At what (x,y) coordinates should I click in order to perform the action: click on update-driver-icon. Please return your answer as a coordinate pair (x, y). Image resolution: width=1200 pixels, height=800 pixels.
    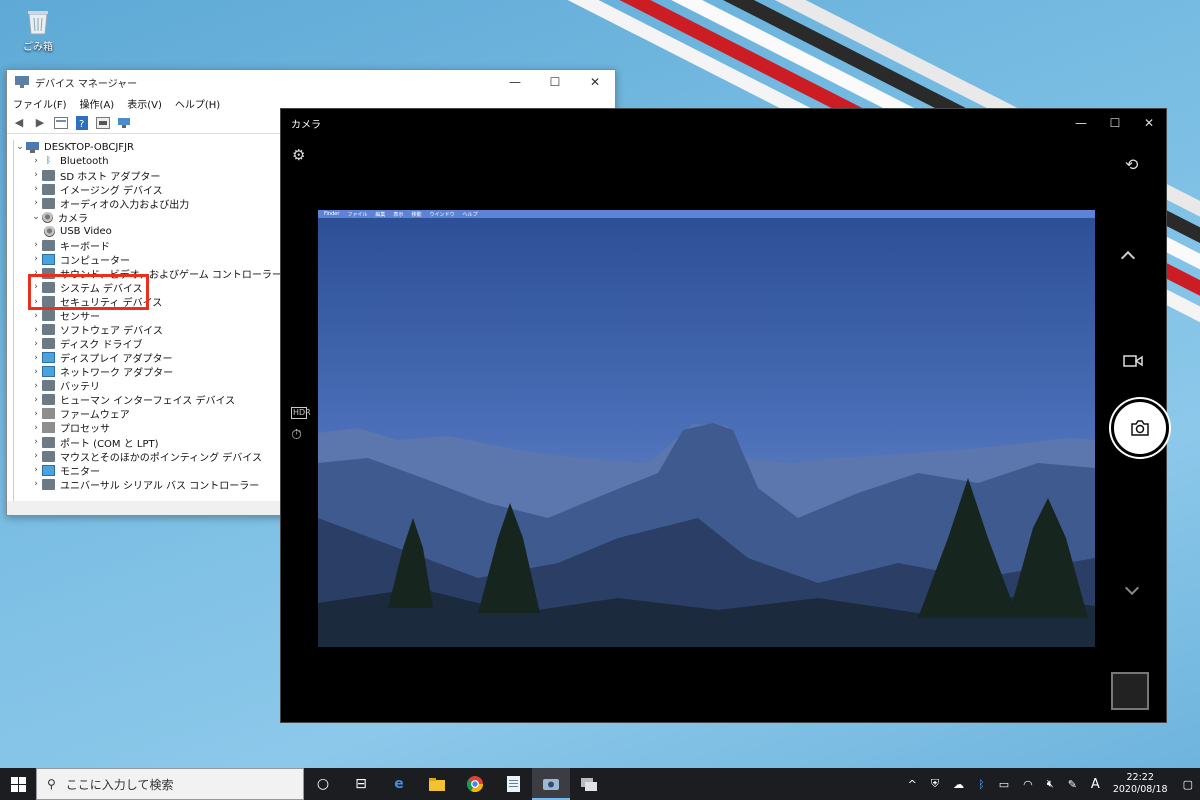
    Looking at the image, I should click on (103, 123).